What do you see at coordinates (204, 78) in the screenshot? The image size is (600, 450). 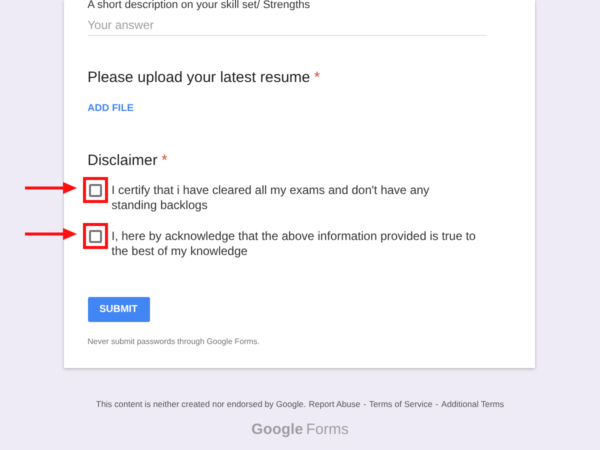 I see `question-title: Please upload your latest resume *` at bounding box center [204, 78].